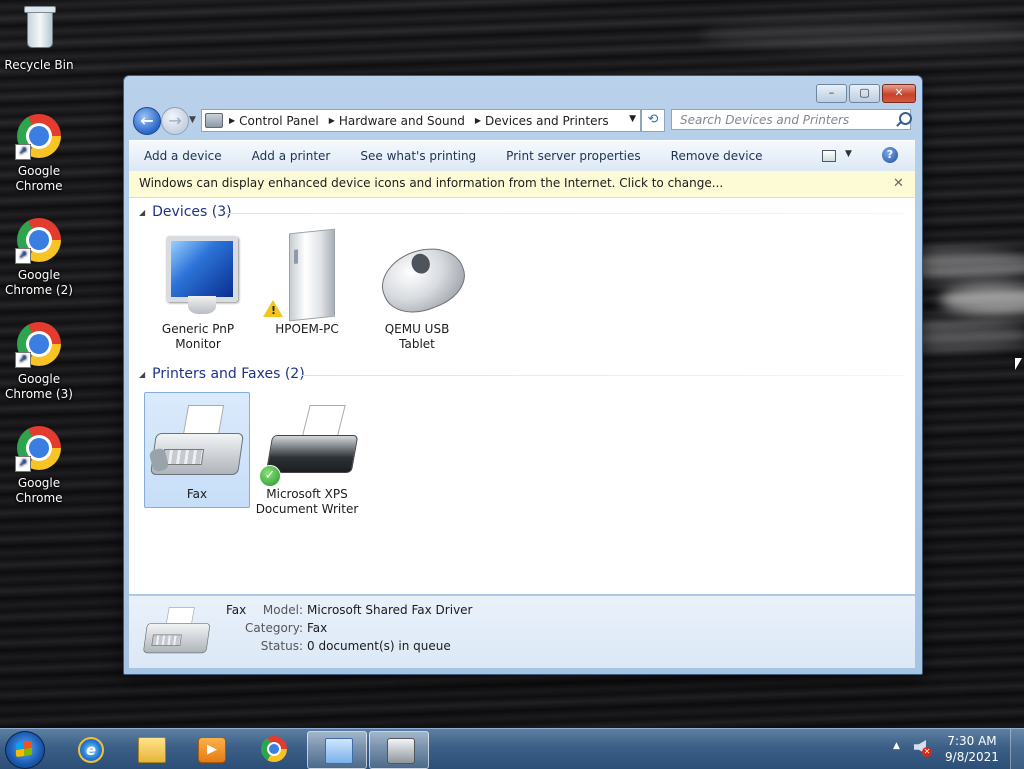 The image size is (1024, 769). I want to click on mouse-cursor-icon, so click(1018, 364).